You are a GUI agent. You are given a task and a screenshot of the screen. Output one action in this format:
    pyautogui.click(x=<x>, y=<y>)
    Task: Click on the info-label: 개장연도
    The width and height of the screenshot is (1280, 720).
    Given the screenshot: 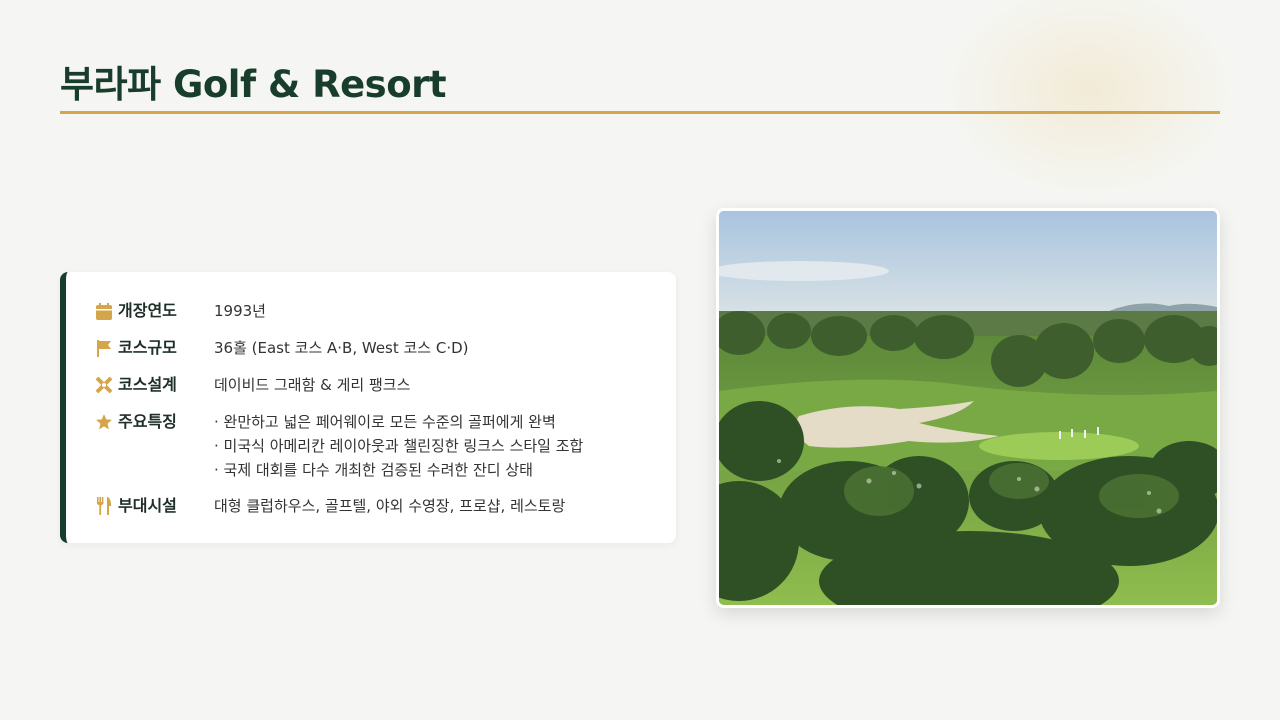 What is the action you would take?
    pyautogui.click(x=147, y=310)
    